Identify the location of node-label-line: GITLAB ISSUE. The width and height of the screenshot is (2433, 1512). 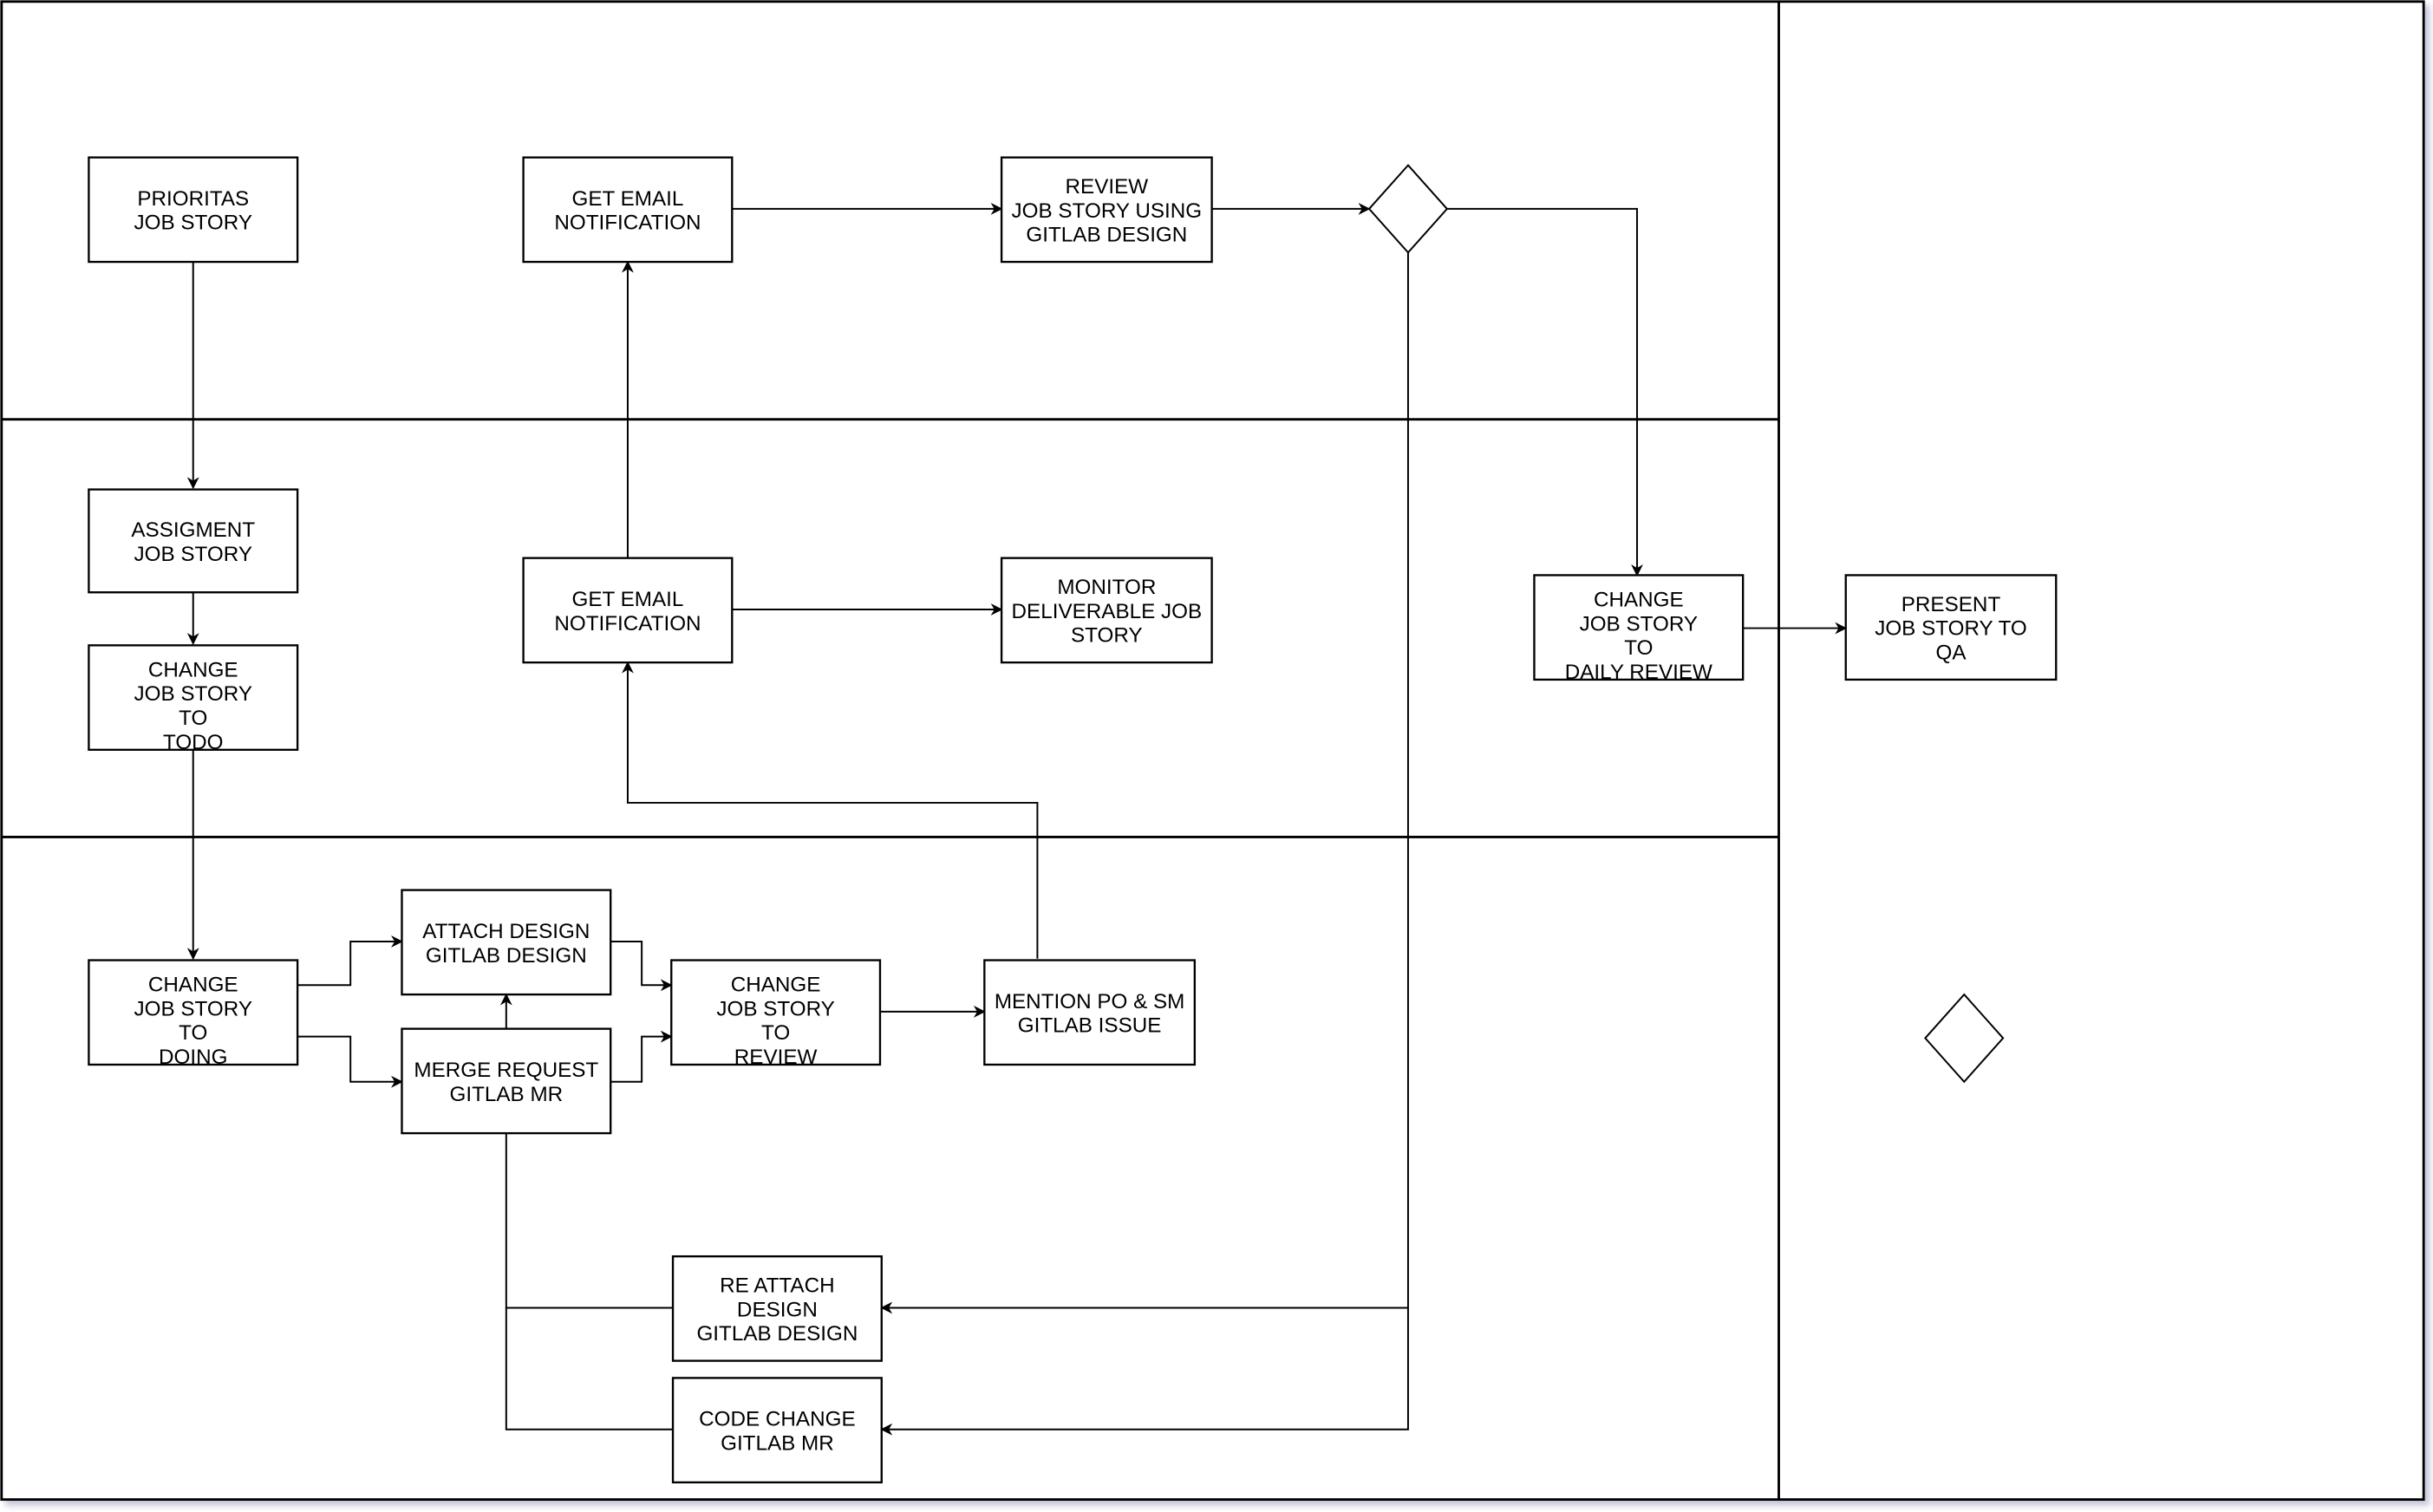
(1090, 1026).